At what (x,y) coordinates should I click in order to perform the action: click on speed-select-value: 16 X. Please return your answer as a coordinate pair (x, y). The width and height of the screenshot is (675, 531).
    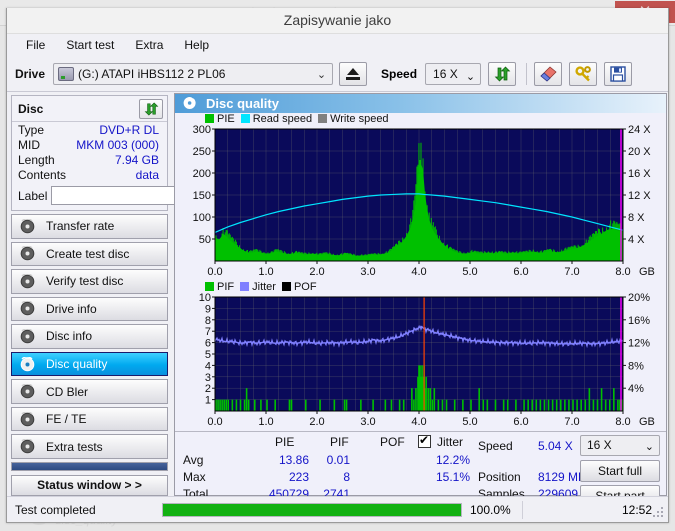
    Looking at the image, I should click on (445, 73).